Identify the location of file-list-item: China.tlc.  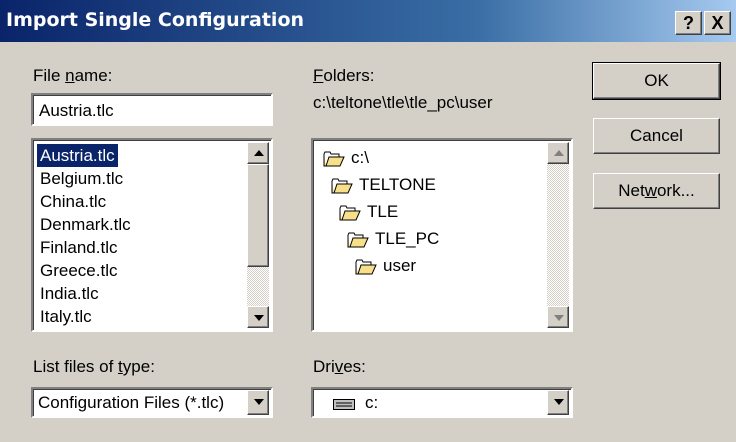
(73, 201).